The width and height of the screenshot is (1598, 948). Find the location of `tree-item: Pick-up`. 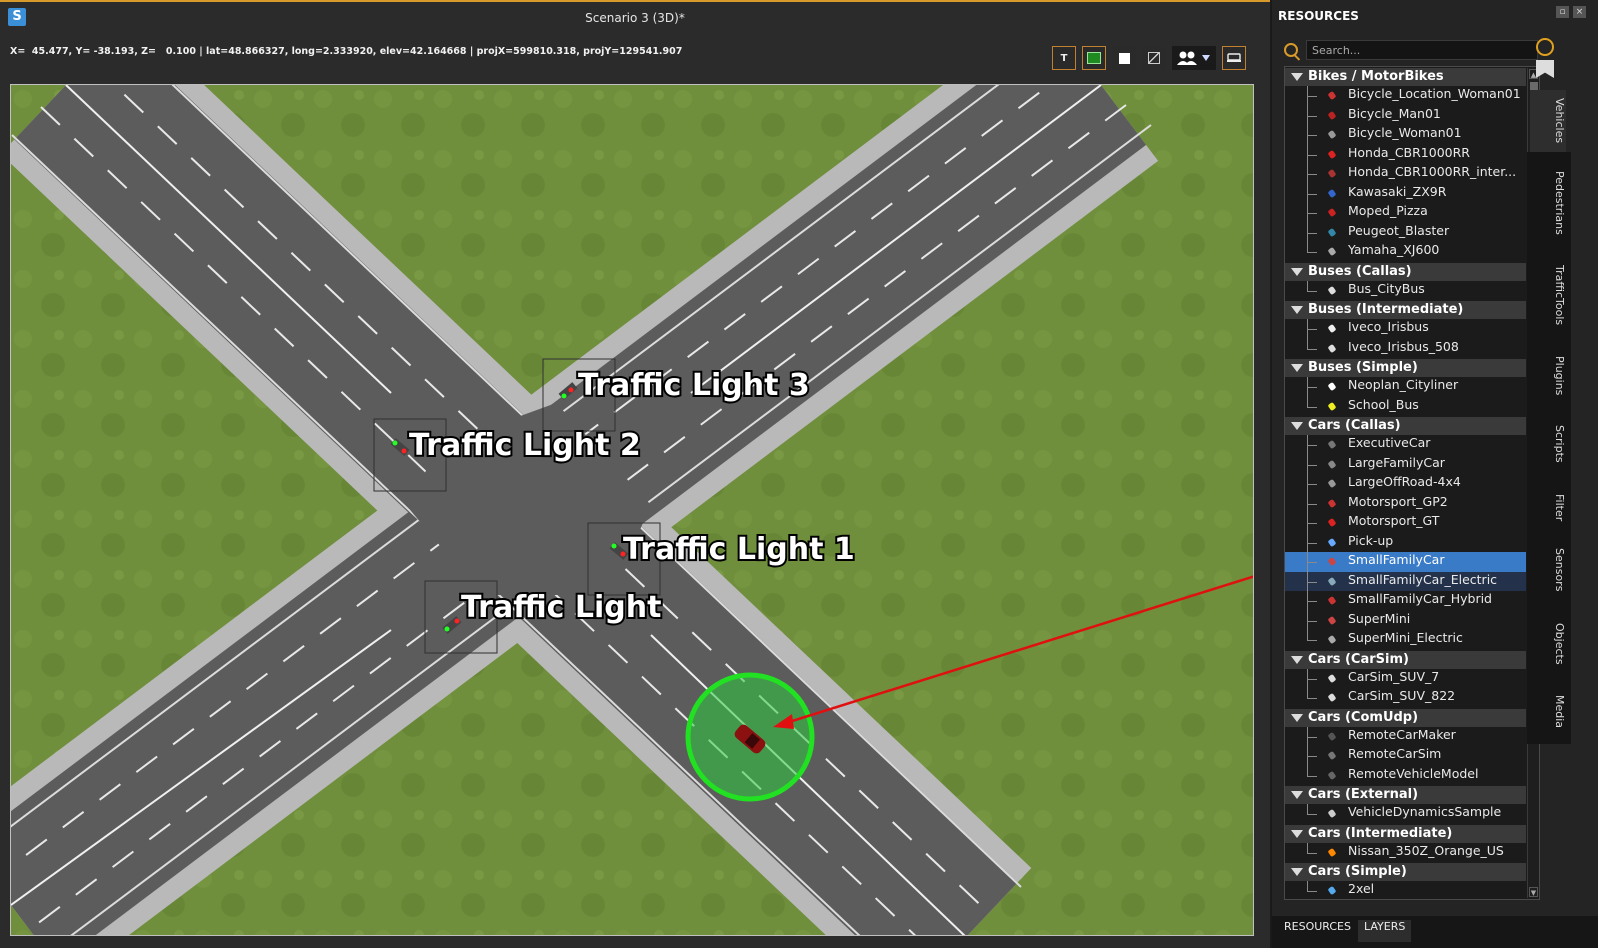

tree-item: Pick-up is located at coordinates (1405, 542).